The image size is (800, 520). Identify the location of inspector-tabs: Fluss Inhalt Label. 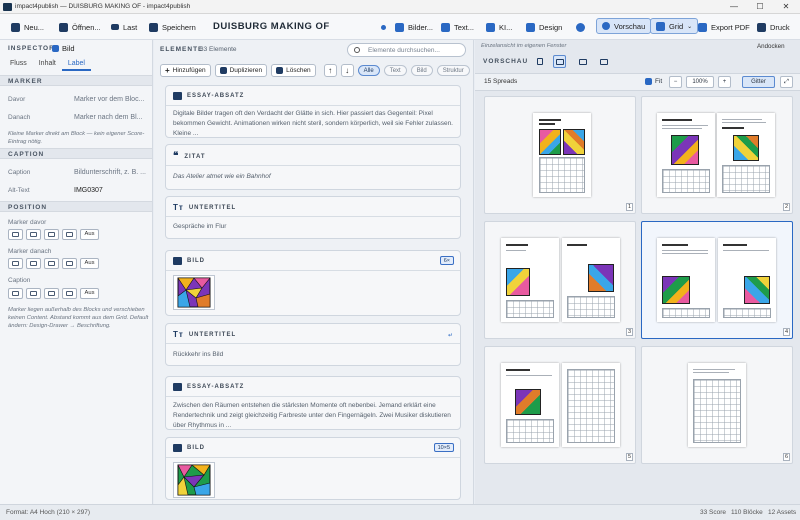
(76, 64).